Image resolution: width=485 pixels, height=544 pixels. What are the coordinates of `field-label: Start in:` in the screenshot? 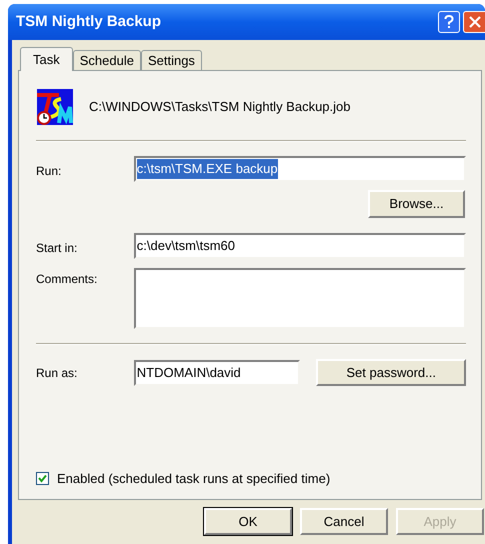 It's located at (57, 248).